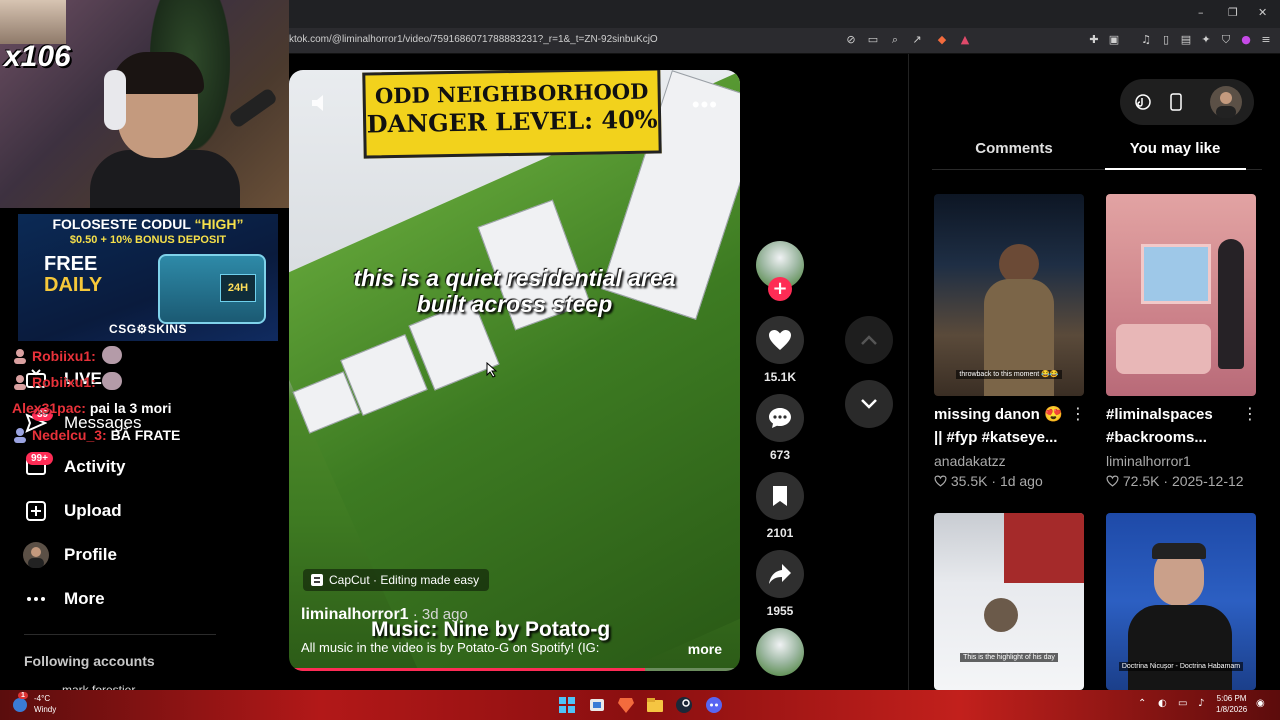 Image resolution: width=1280 pixels, height=720 pixels. Describe the element at coordinates (705, 649) in the screenshot. I see `more-button: more` at that location.